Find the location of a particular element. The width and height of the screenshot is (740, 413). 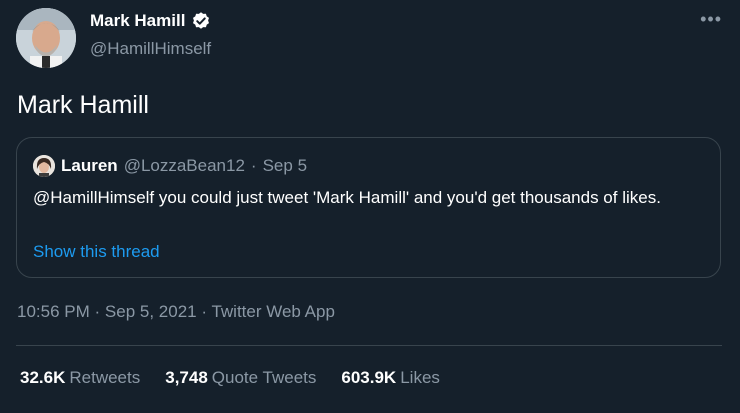

show-thread-link: Show this thread is located at coordinates (96, 252).